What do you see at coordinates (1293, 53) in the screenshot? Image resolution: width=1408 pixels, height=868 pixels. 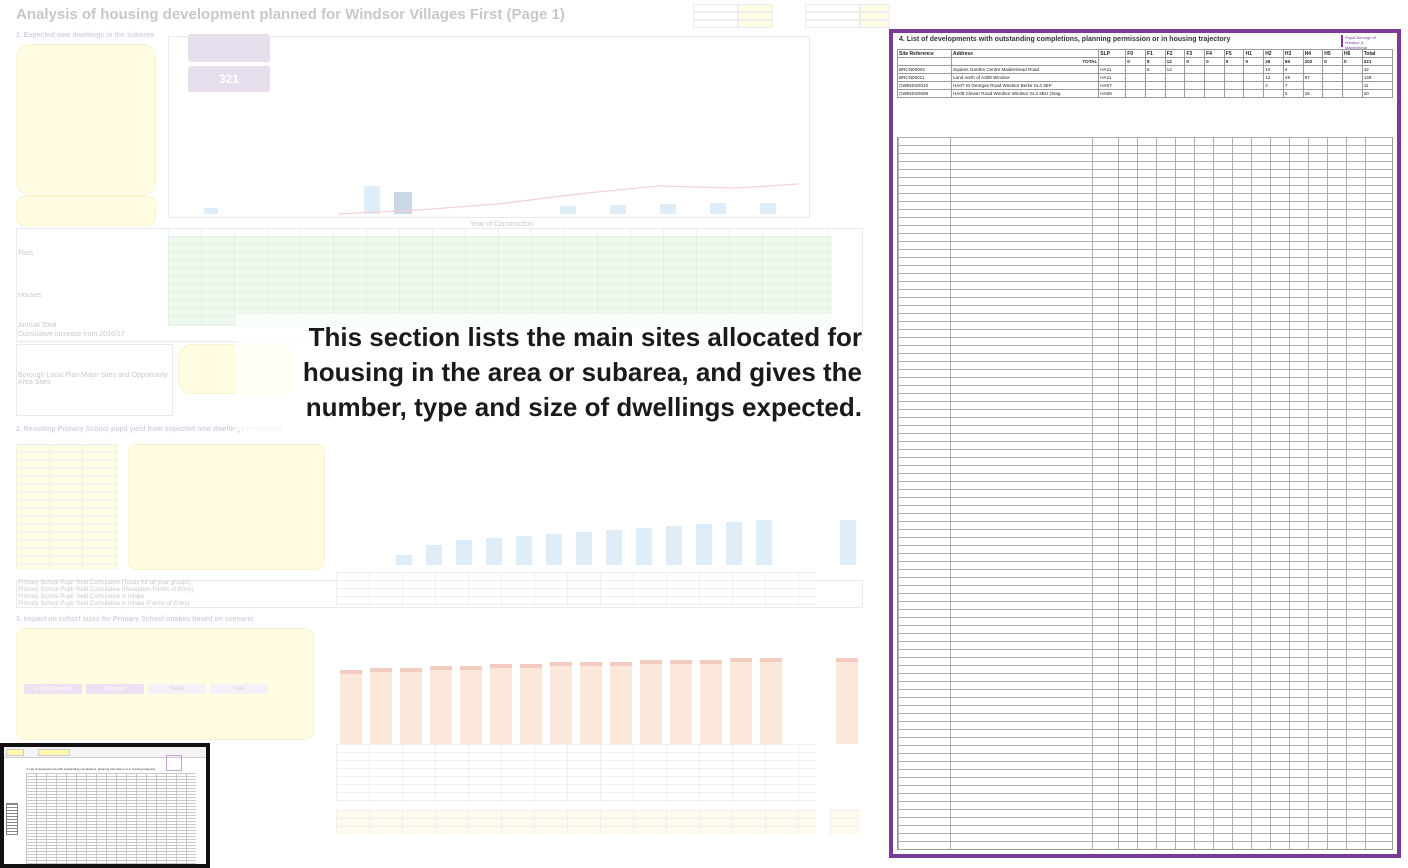 I see `column-header: H3` at bounding box center [1293, 53].